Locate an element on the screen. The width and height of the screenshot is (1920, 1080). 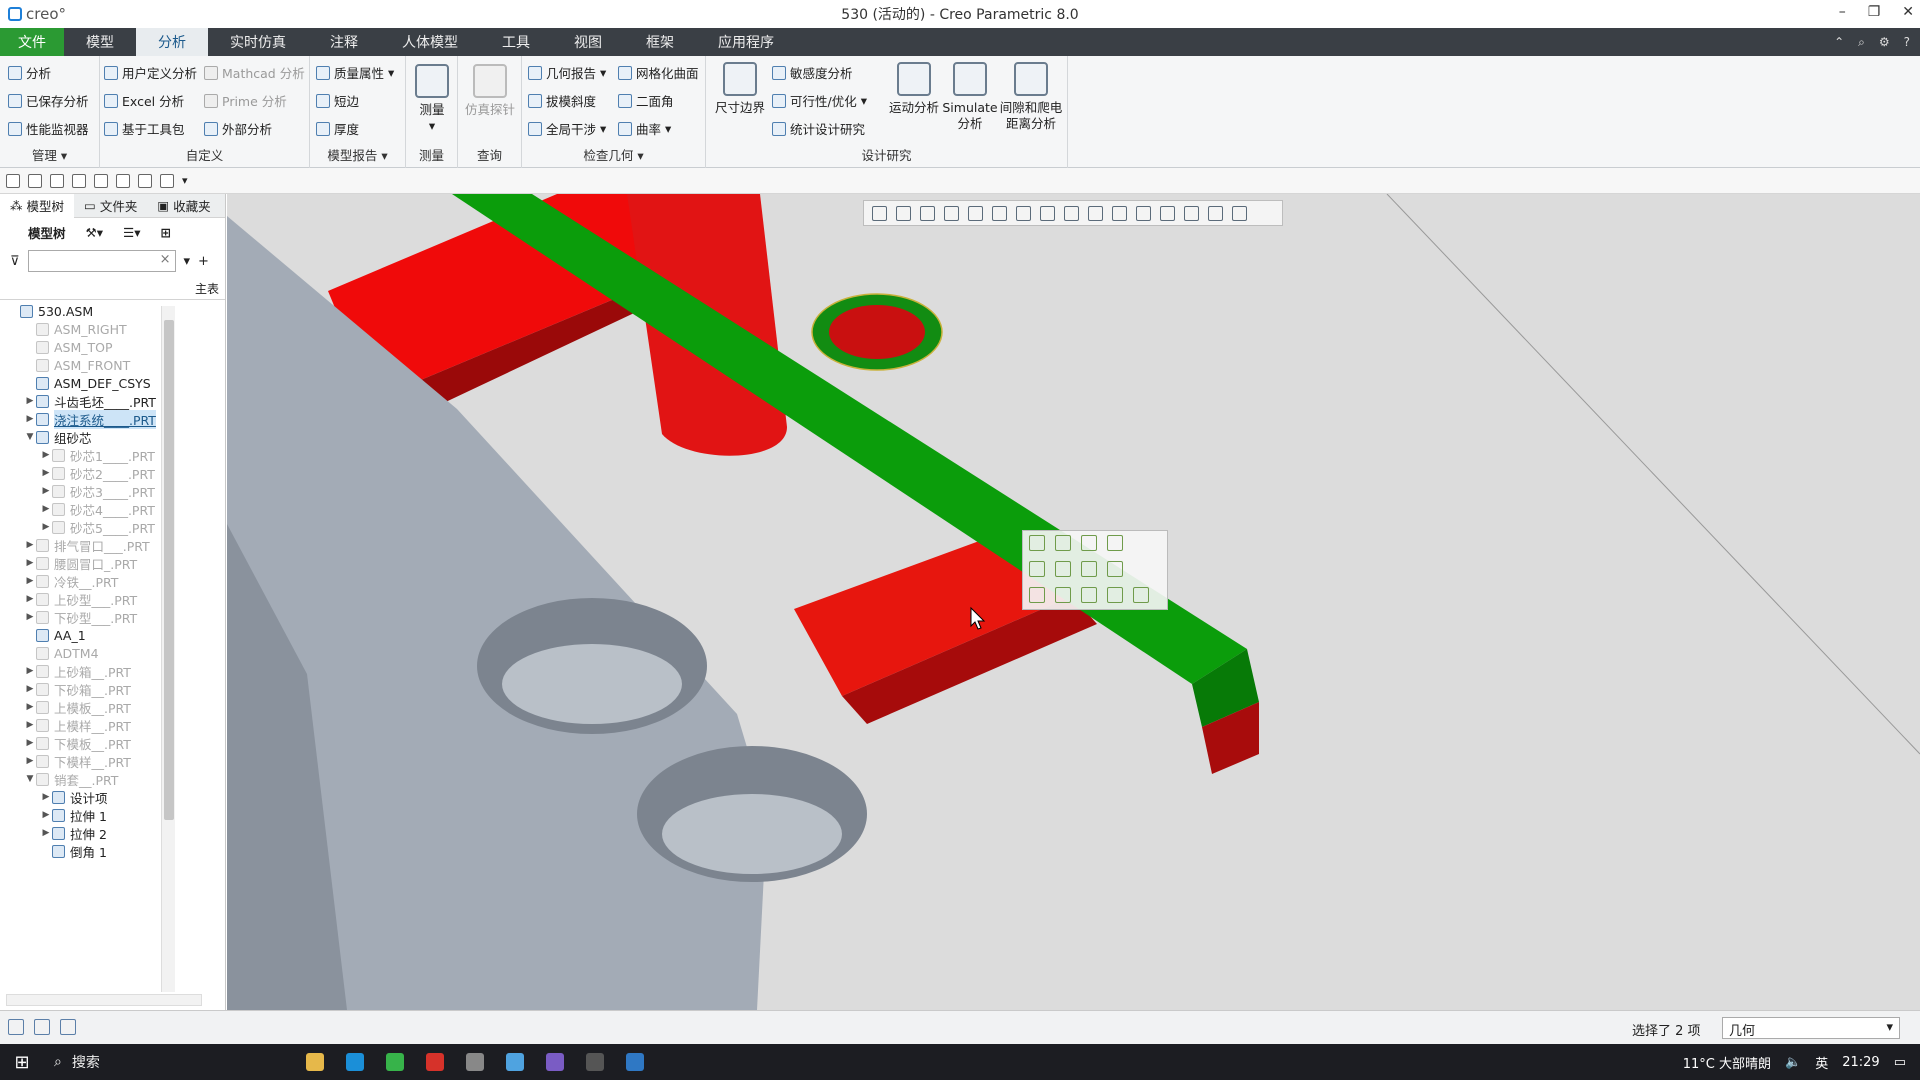
add-column-icon: + is located at coordinates (203, 261).